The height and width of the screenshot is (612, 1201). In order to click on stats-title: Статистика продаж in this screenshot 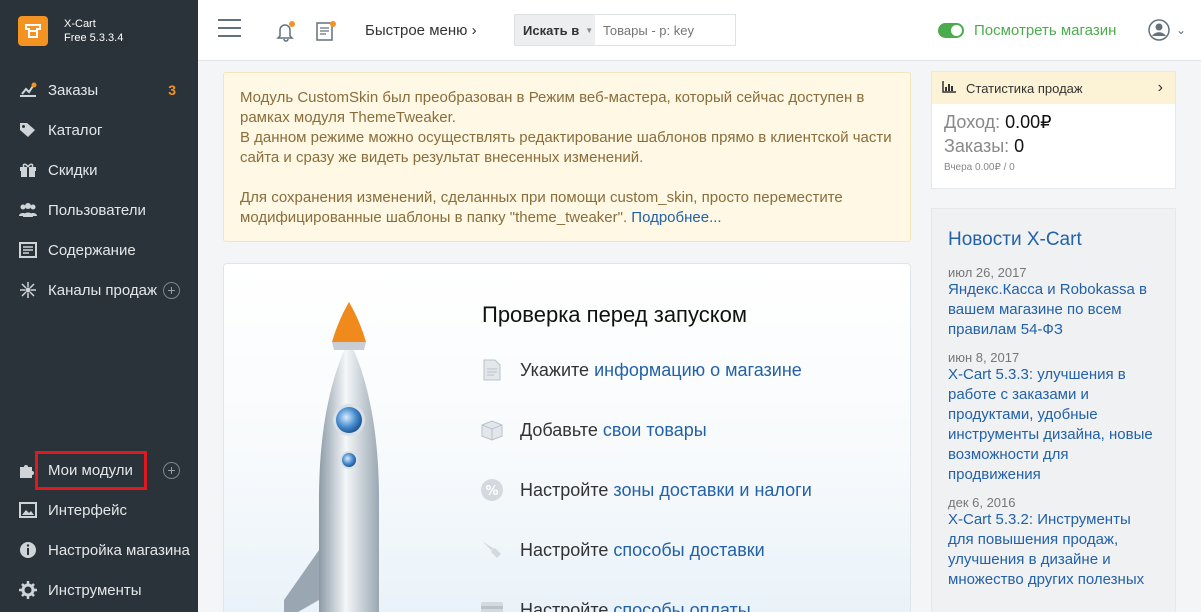, I will do `click(1024, 88)`.